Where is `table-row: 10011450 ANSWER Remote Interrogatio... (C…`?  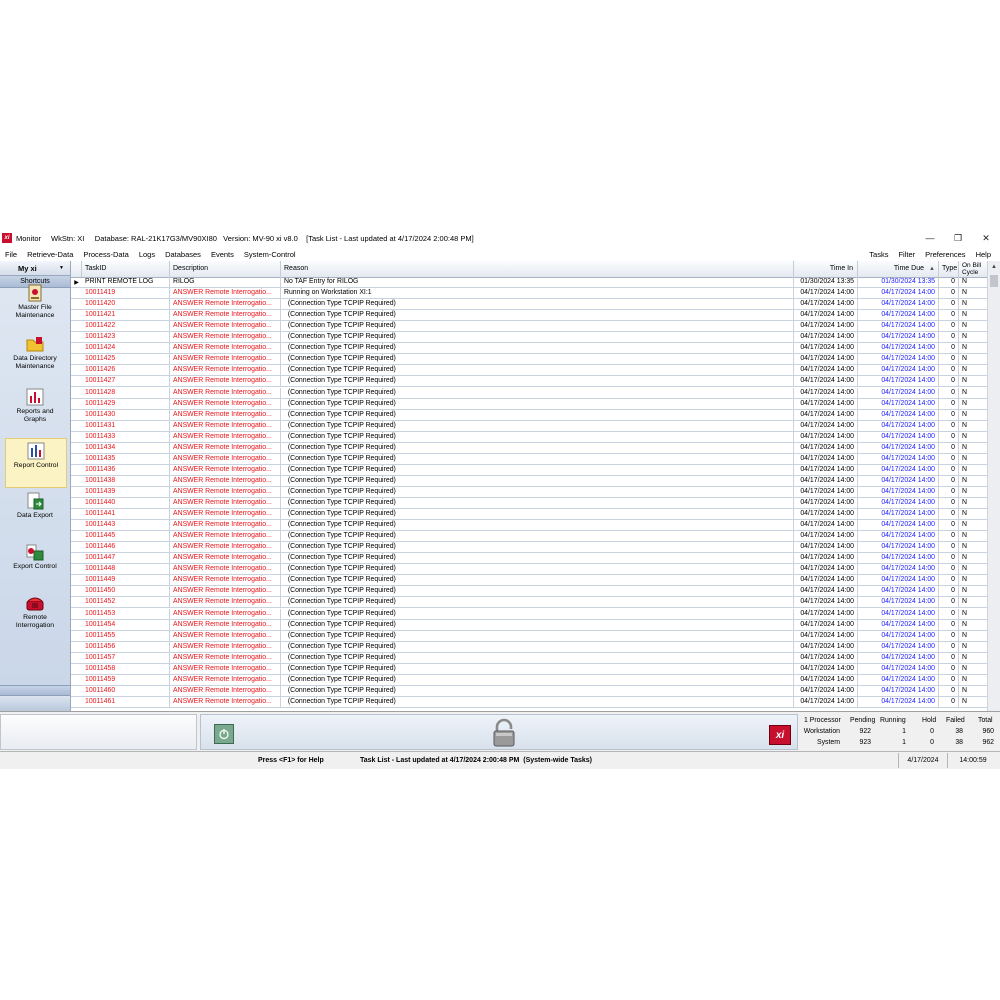 table-row: 10011450 ANSWER Remote Interrogatio... (C… is located at coordinates (529, 592).